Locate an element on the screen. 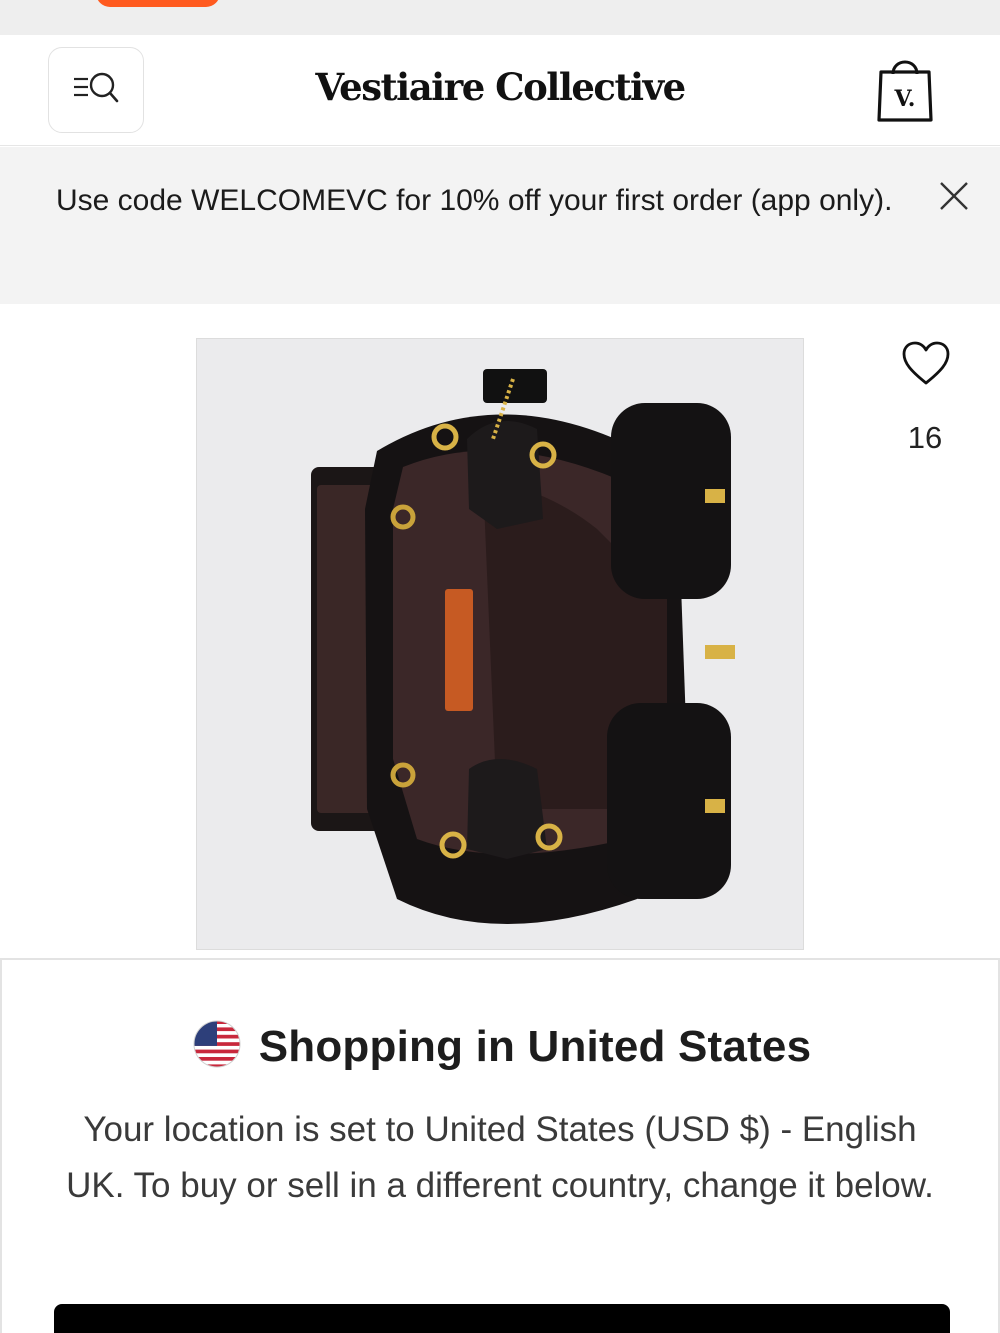 The image size is (1000, 1333). cart-button: V. is located at coordinates (905, 91).